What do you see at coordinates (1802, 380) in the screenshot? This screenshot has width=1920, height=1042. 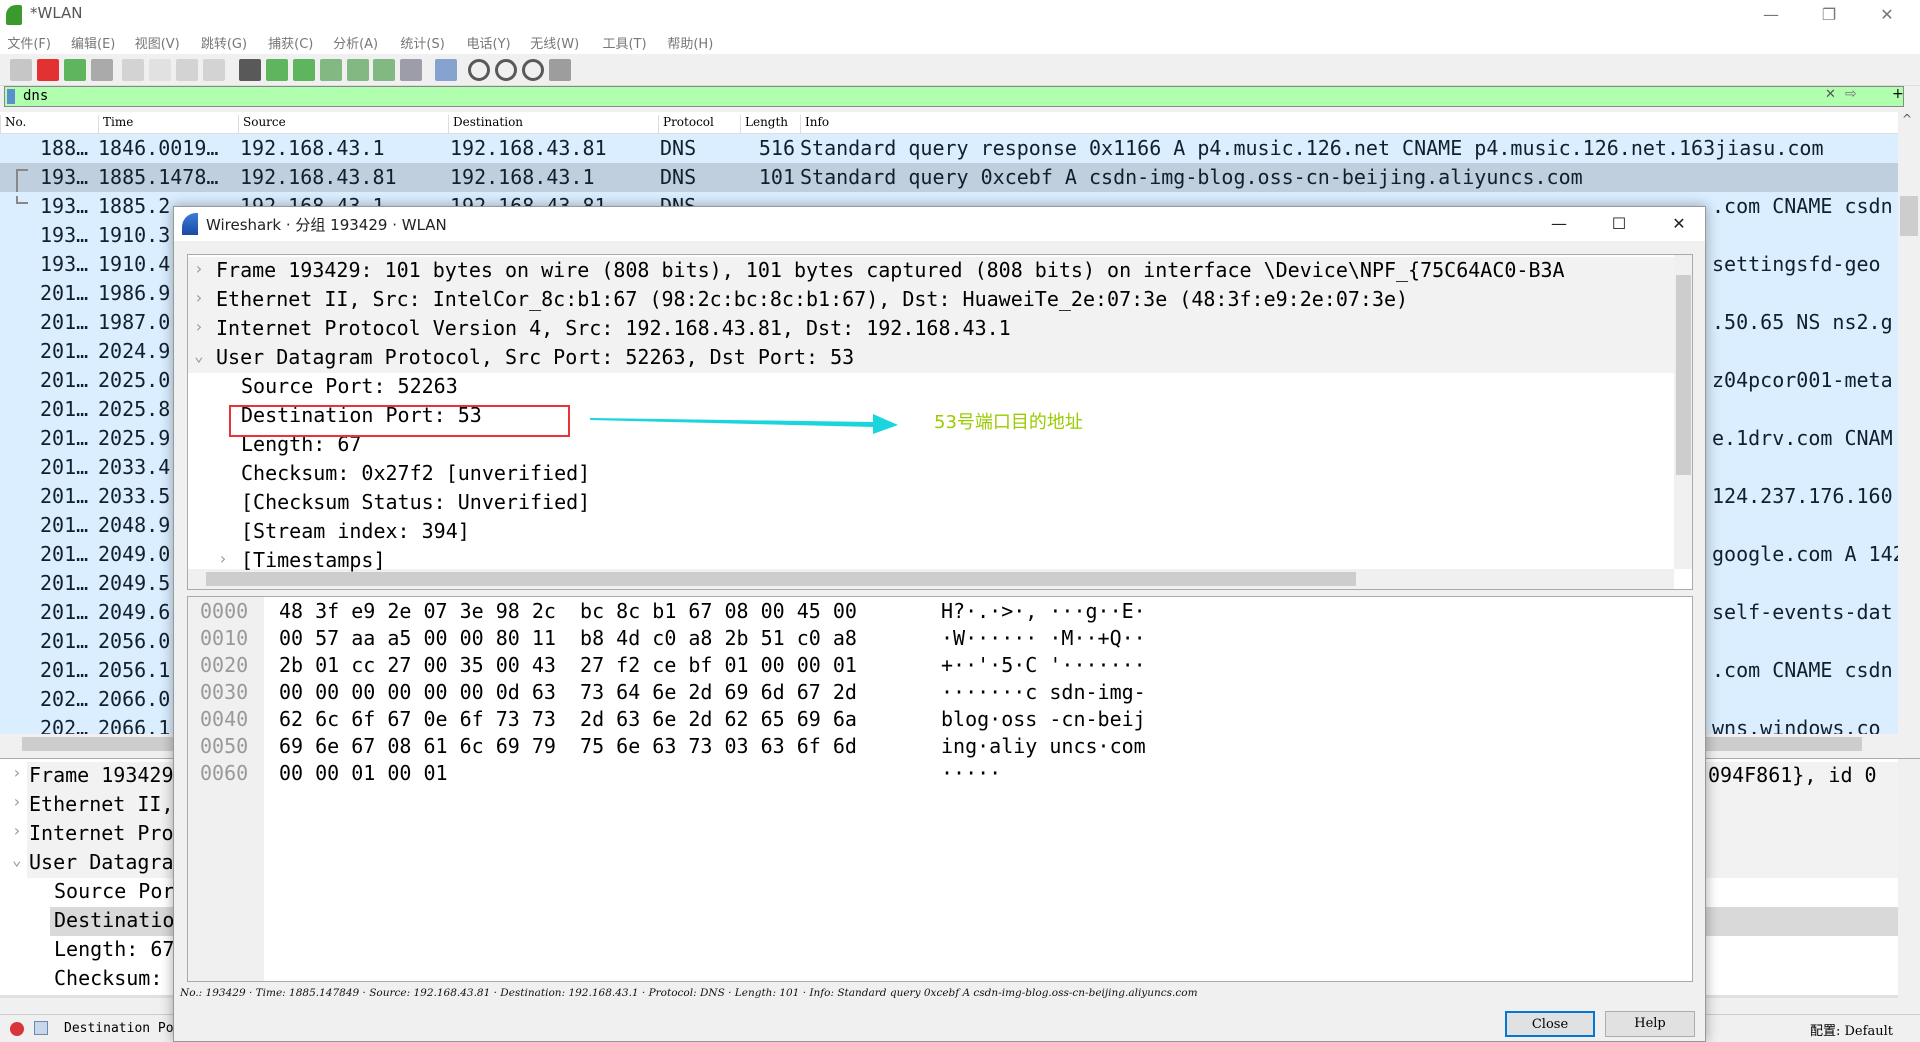 I see `packet-info-tail: z04pcor001-meta` at bounding box center [1802, 380].